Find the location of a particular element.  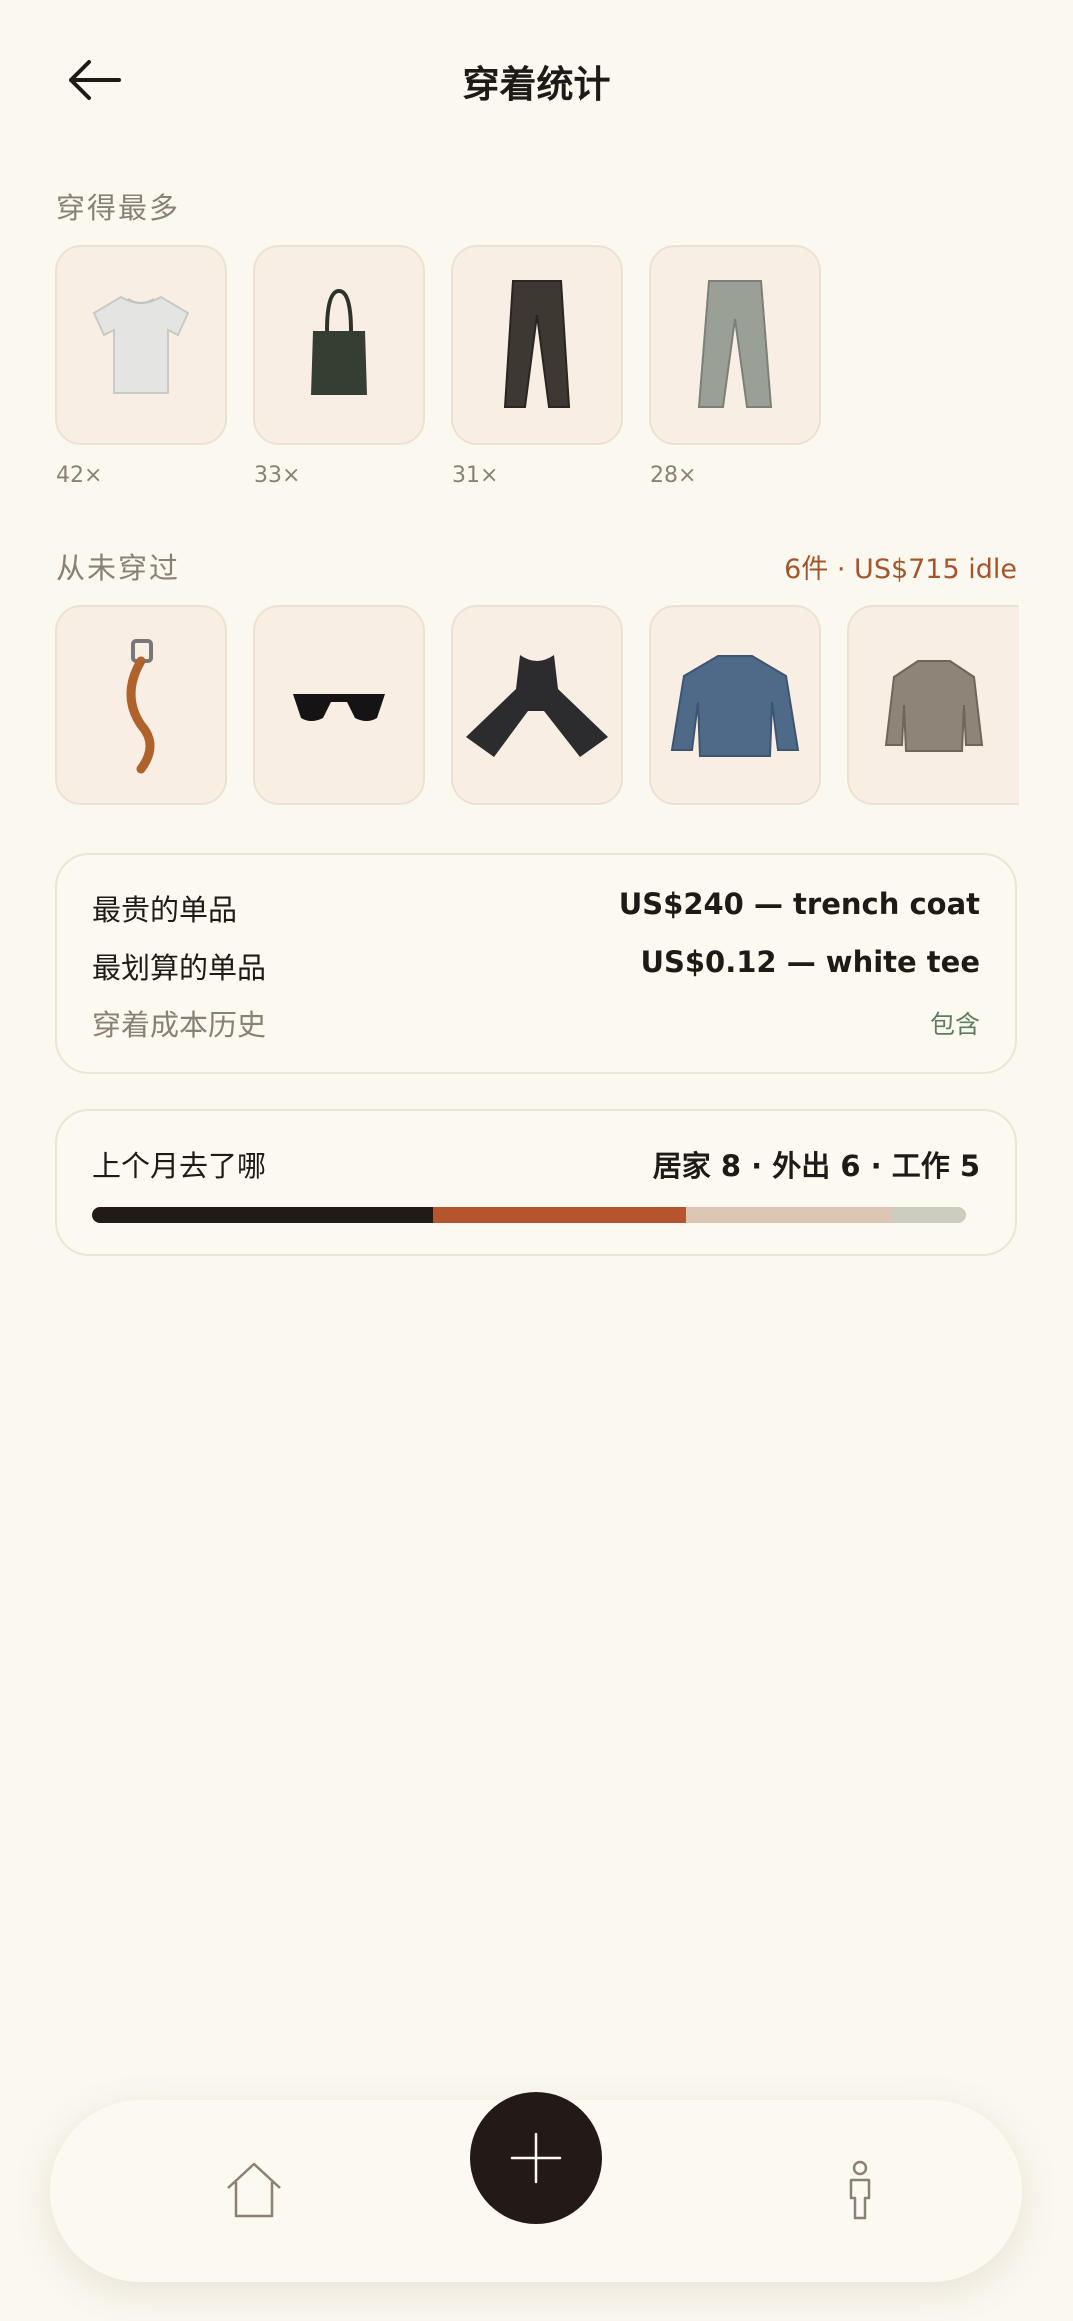

never-worn-item-sunglasses is located at coordinates (339, 705).